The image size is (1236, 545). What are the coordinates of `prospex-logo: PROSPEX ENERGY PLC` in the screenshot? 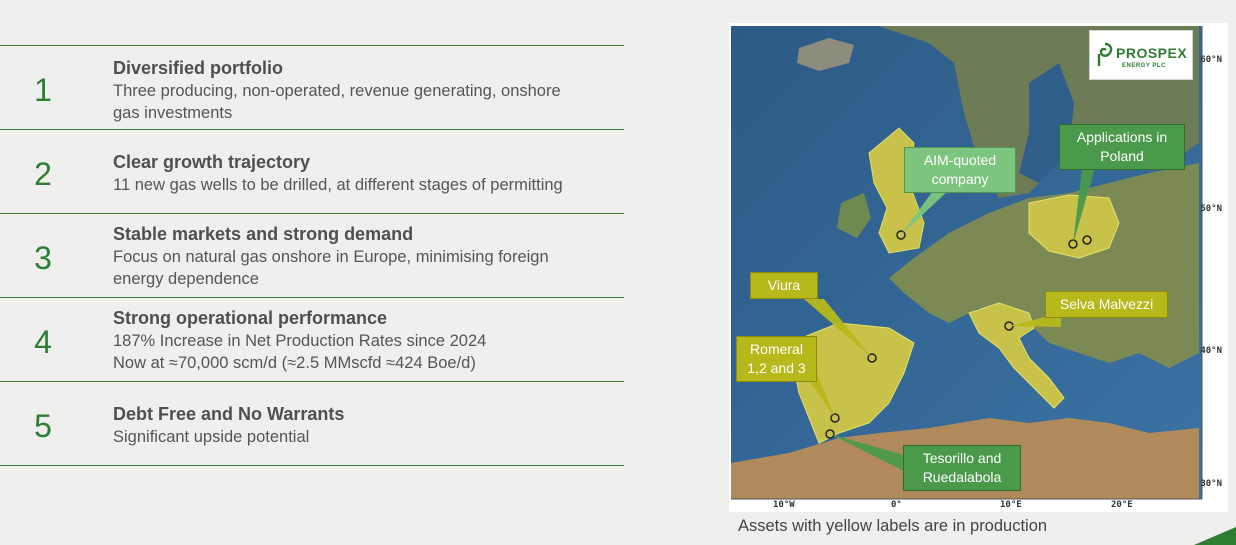 It's located at (1141, 55).